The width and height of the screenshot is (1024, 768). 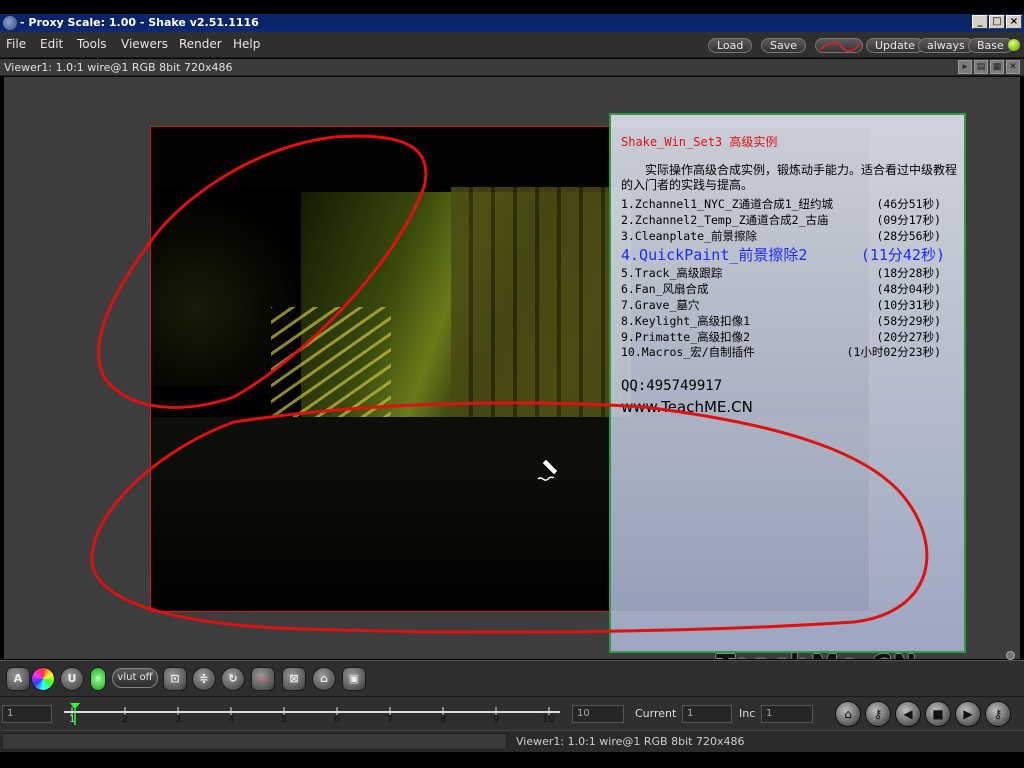 What do you see at coordinates (792, 221) in the screenshot?
I see `lesson-item: 2.Zchannel2_Temp_Z通道合成2_古庙 (09分17秒)` at bounding box center [792, 221].